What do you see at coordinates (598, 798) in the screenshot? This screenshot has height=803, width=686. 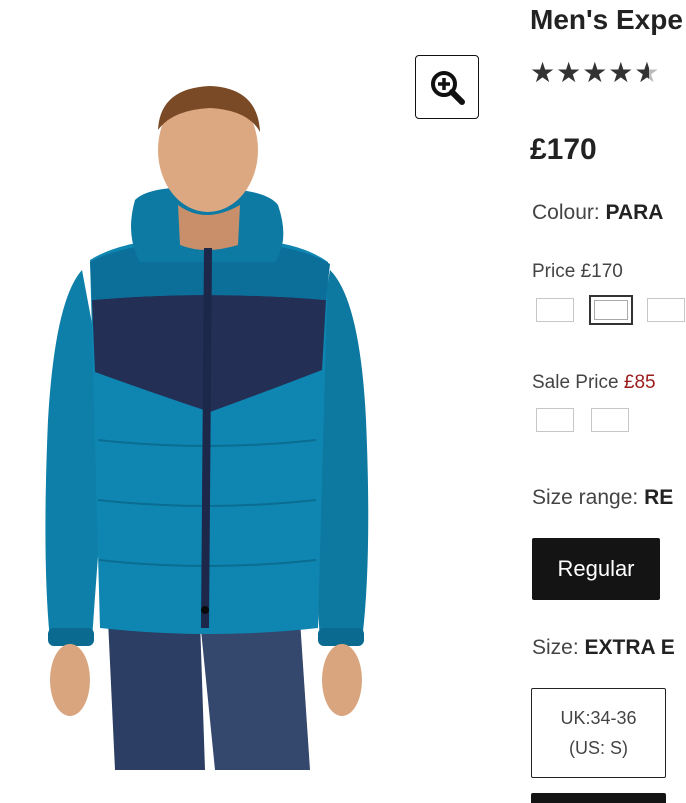 I see `next-size-option-edge` at bounding box center [598, 798].